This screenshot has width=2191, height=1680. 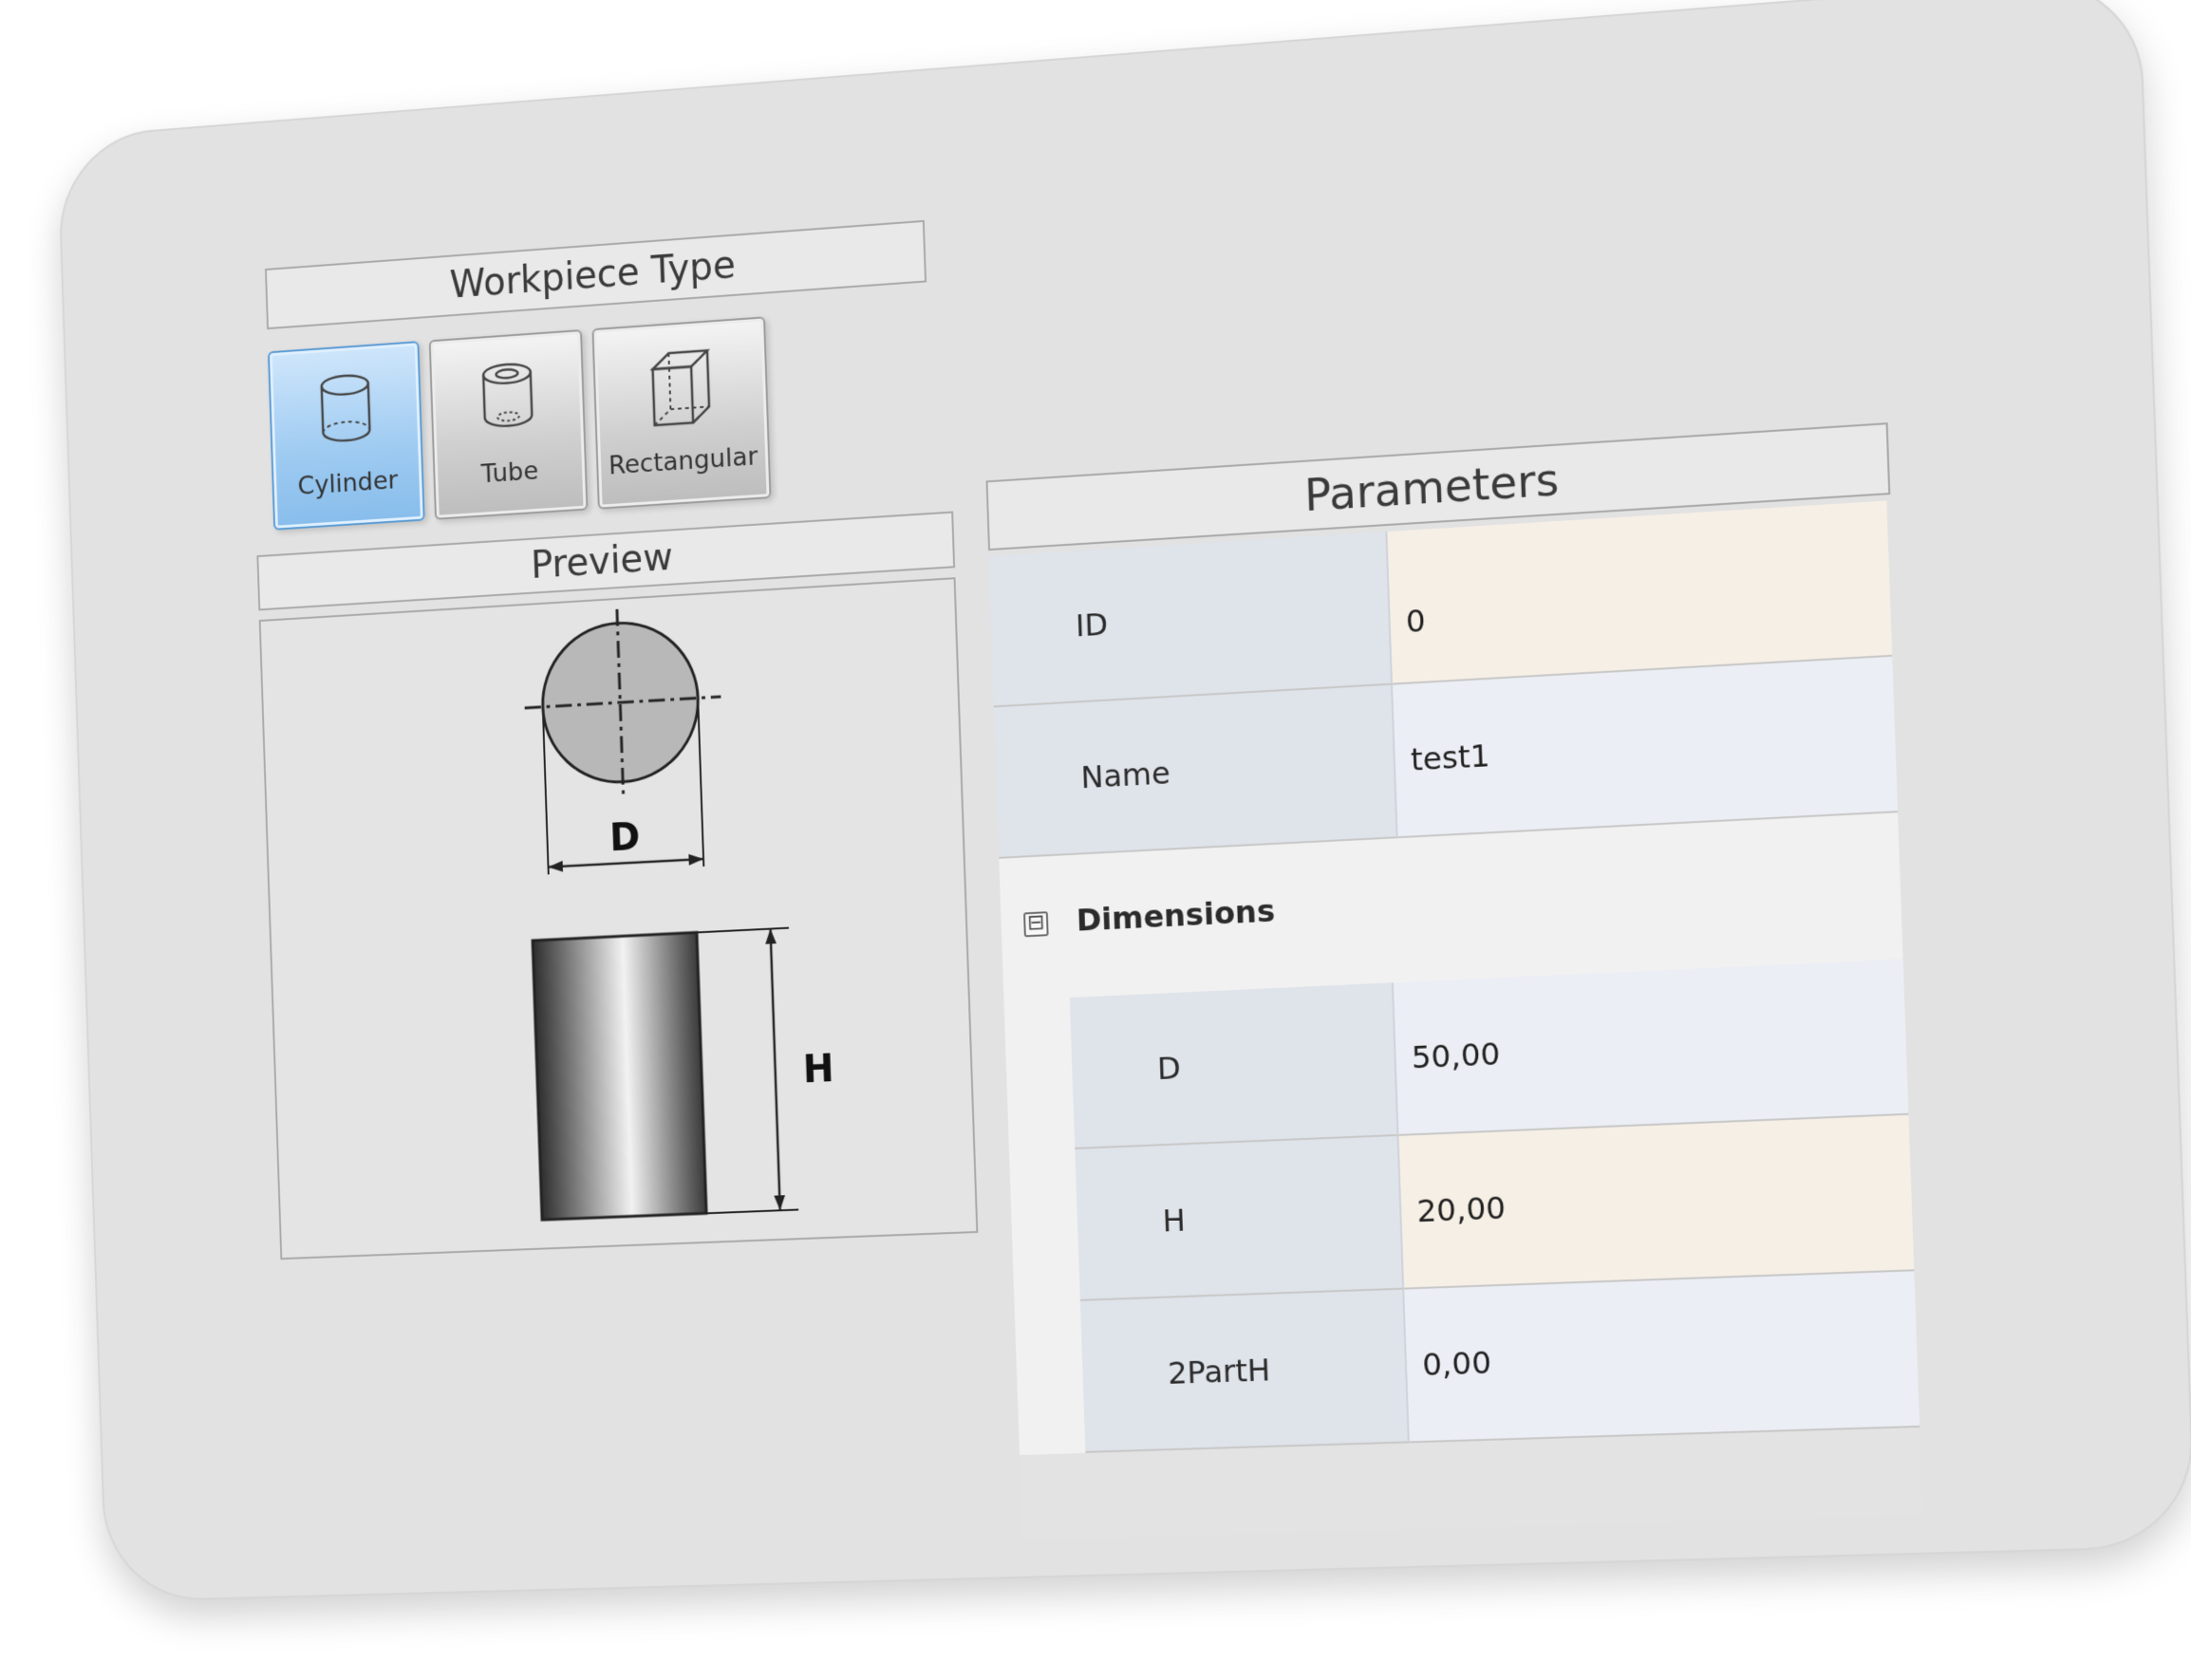 I want to click on dimension-d-label: D, so click(x=625, y=838).